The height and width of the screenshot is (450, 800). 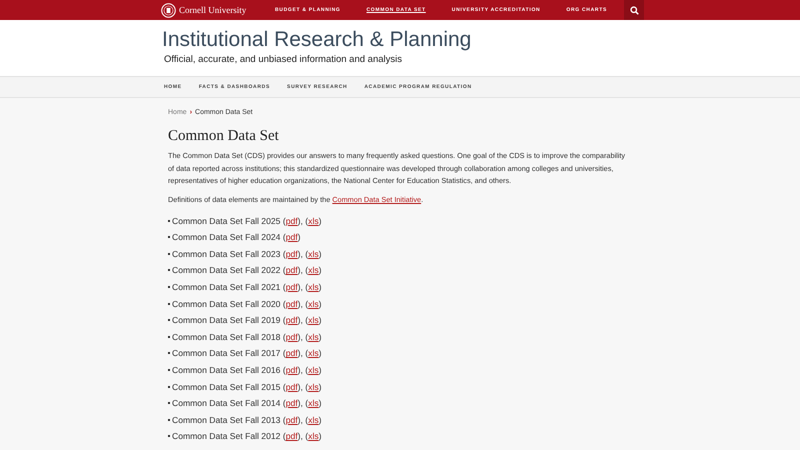 I want to click on list-item-text: Common Data Set Fall 2020 (pdf), (xls), so click(x=247, y=303).